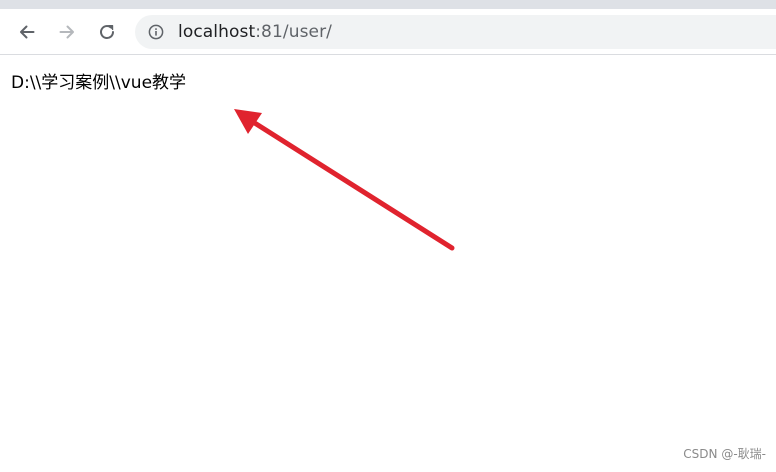 This screenshot has height=472, width=776. I want to click on reload-button, so click(107, 32).